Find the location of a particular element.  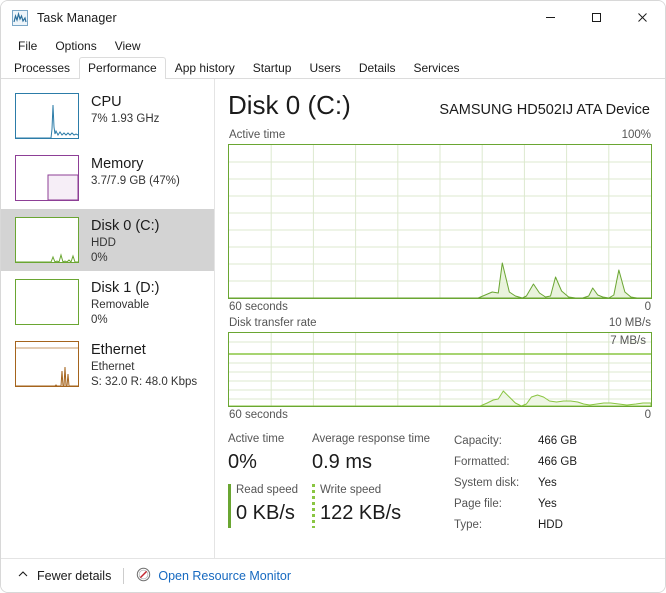

info-value-page-file: Yes is located at coordinates (547, 504).